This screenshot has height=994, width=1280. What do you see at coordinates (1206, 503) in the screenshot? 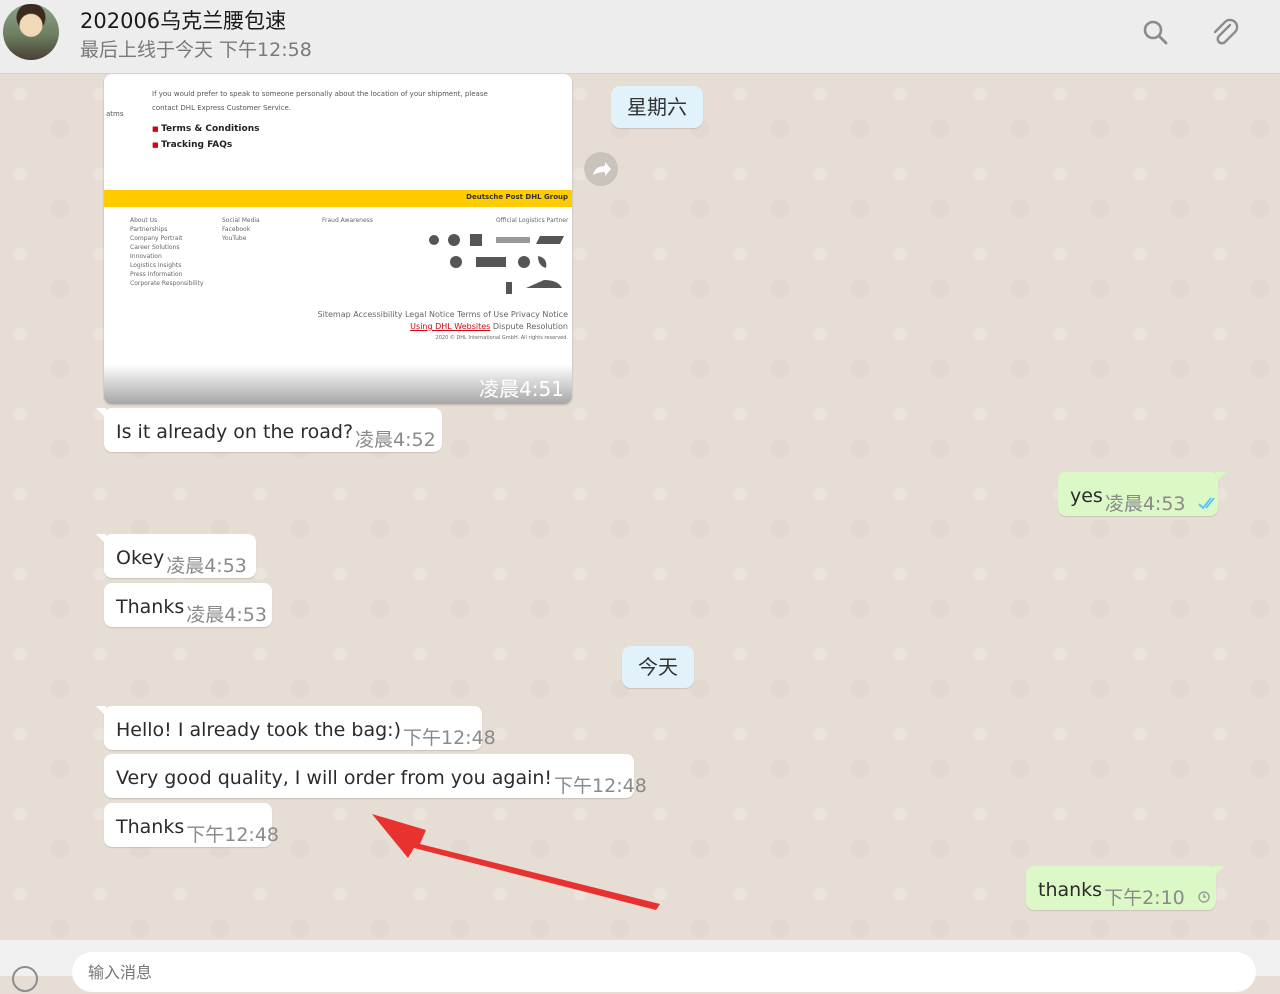
I see `double-check-icon` at bounding box center [1206, 503].